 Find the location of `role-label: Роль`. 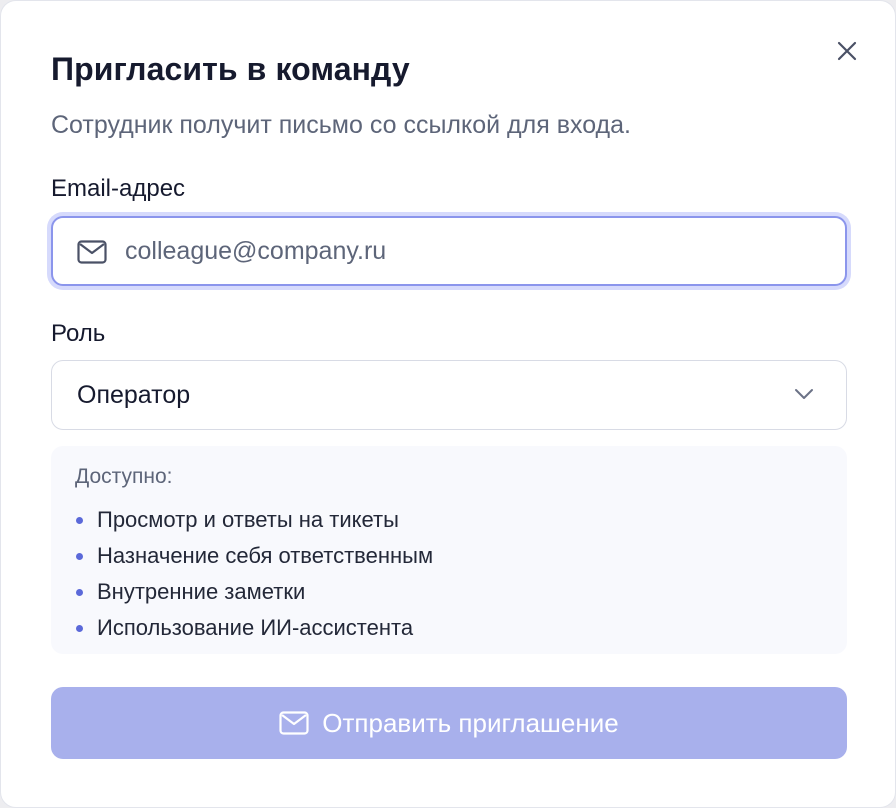

role-label: Роль is located at coordinates (78, 333).